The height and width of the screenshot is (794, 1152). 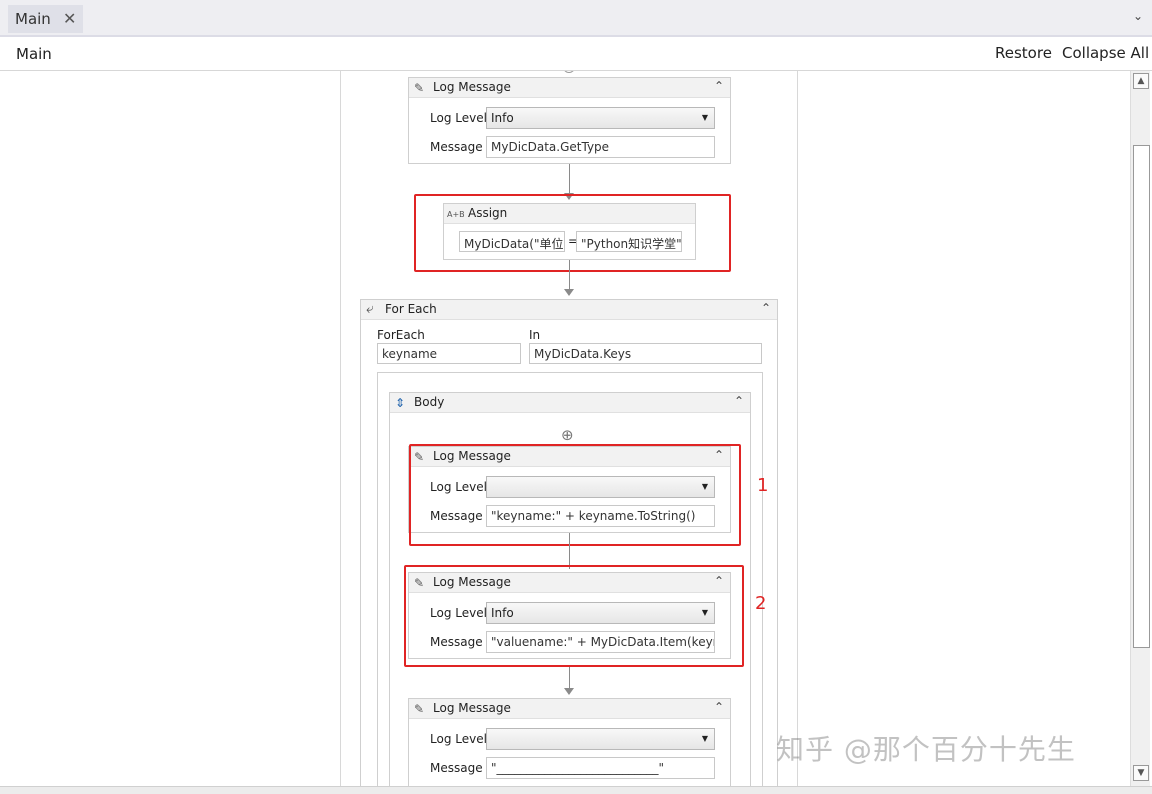 What do you see at coordinates (550, 147) in the screenshot?
I see `message-value: MyDicData.GetType` at bounding box center [550, 147].